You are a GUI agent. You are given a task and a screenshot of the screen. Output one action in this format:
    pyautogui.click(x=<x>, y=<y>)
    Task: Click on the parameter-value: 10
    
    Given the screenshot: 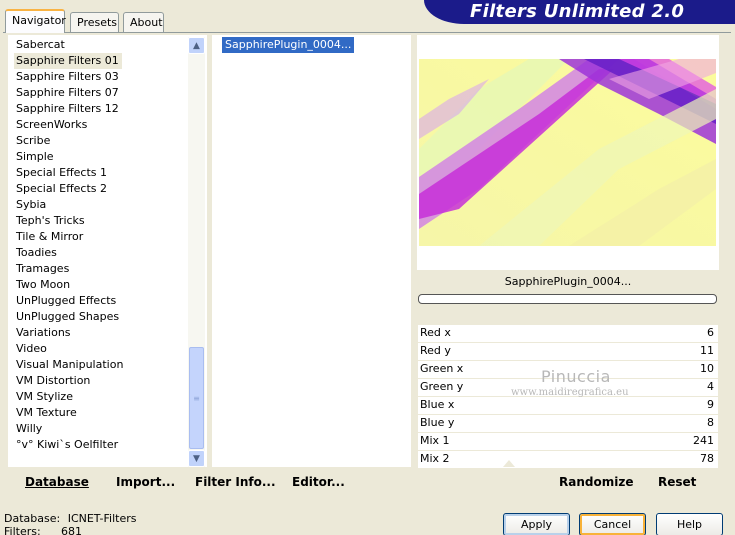 What is the action you would take?
    pyautogui.click(x=707, y=368)
    